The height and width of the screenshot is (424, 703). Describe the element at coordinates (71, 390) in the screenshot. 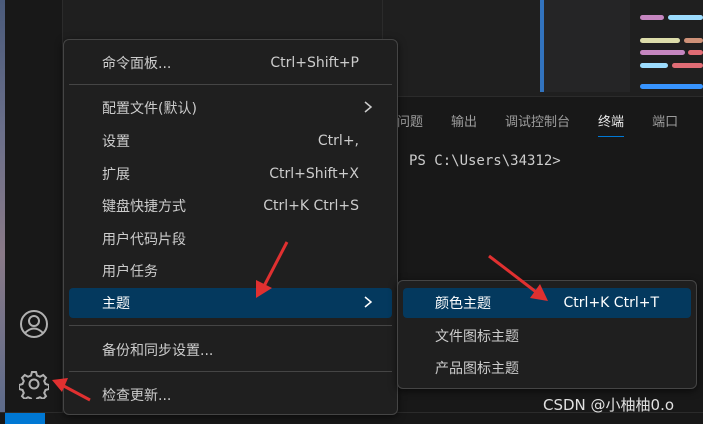

I see `annotation-arrow-gear` at that location.